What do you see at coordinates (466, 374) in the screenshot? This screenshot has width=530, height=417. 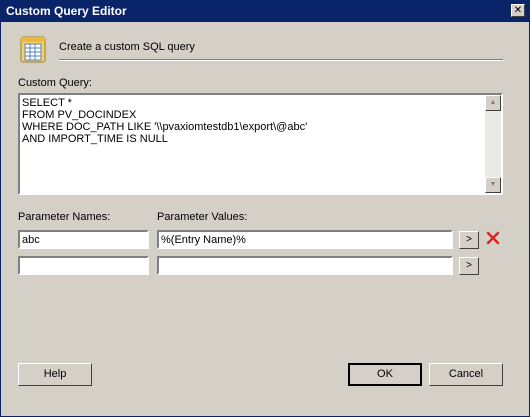 I see `cancel-button: Cancel` at bounding box center [466, 374].